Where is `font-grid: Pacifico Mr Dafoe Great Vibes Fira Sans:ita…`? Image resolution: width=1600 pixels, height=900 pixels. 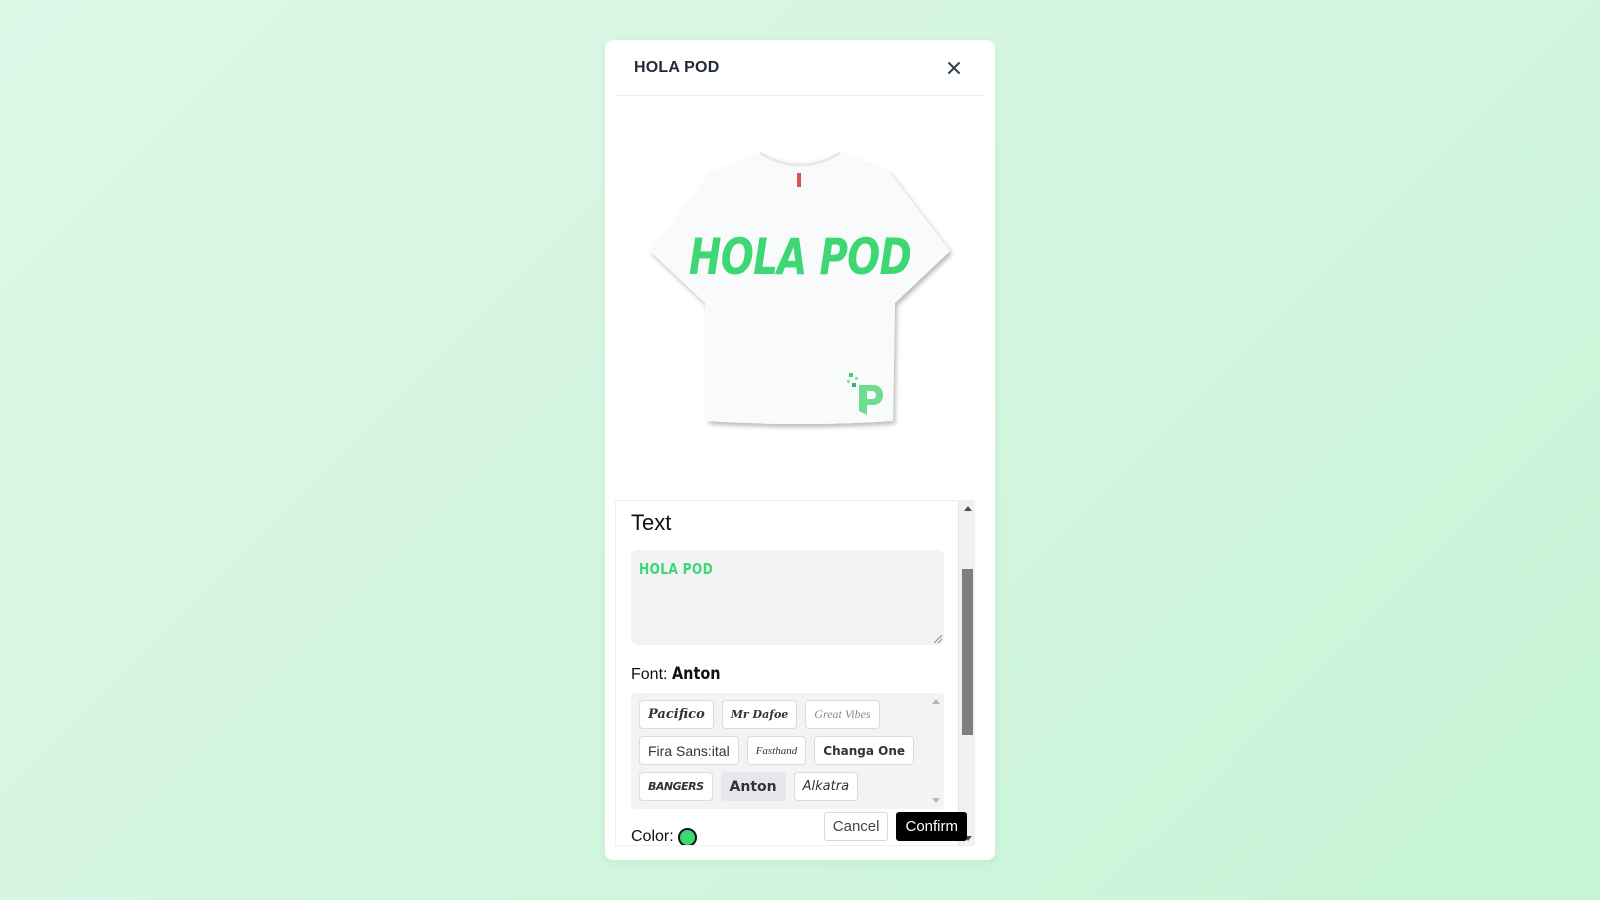 font-grid: Pacifico Mr Dafoe Great Vibes Fira Sans:ita… is located at coordinates (784, 750).